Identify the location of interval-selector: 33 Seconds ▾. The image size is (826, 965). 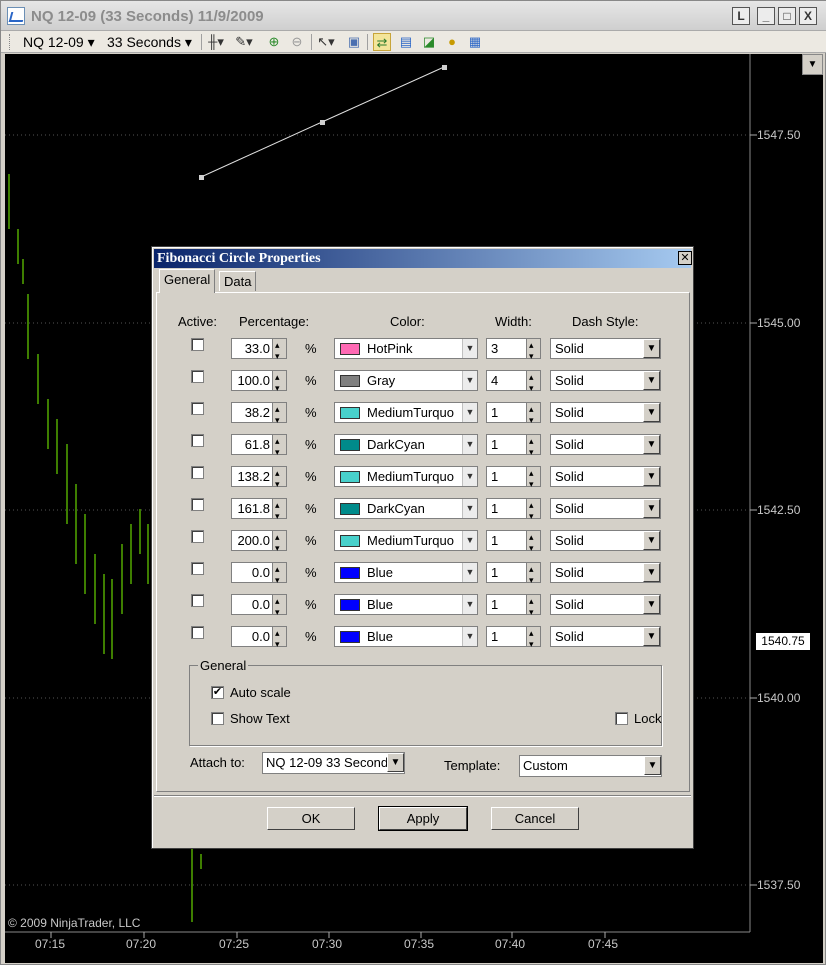
(149, 42).